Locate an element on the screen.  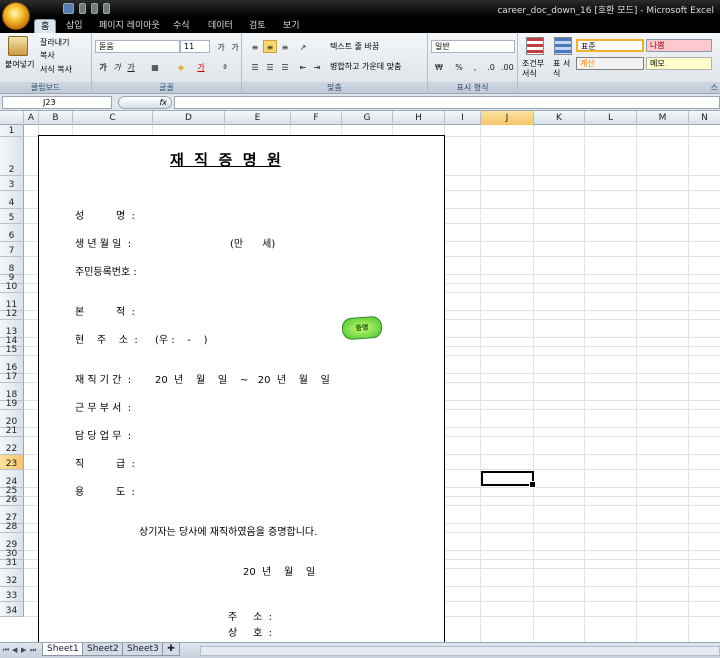
conditional-format-button: 조건부 서식 is located at coordinates (536, 69).